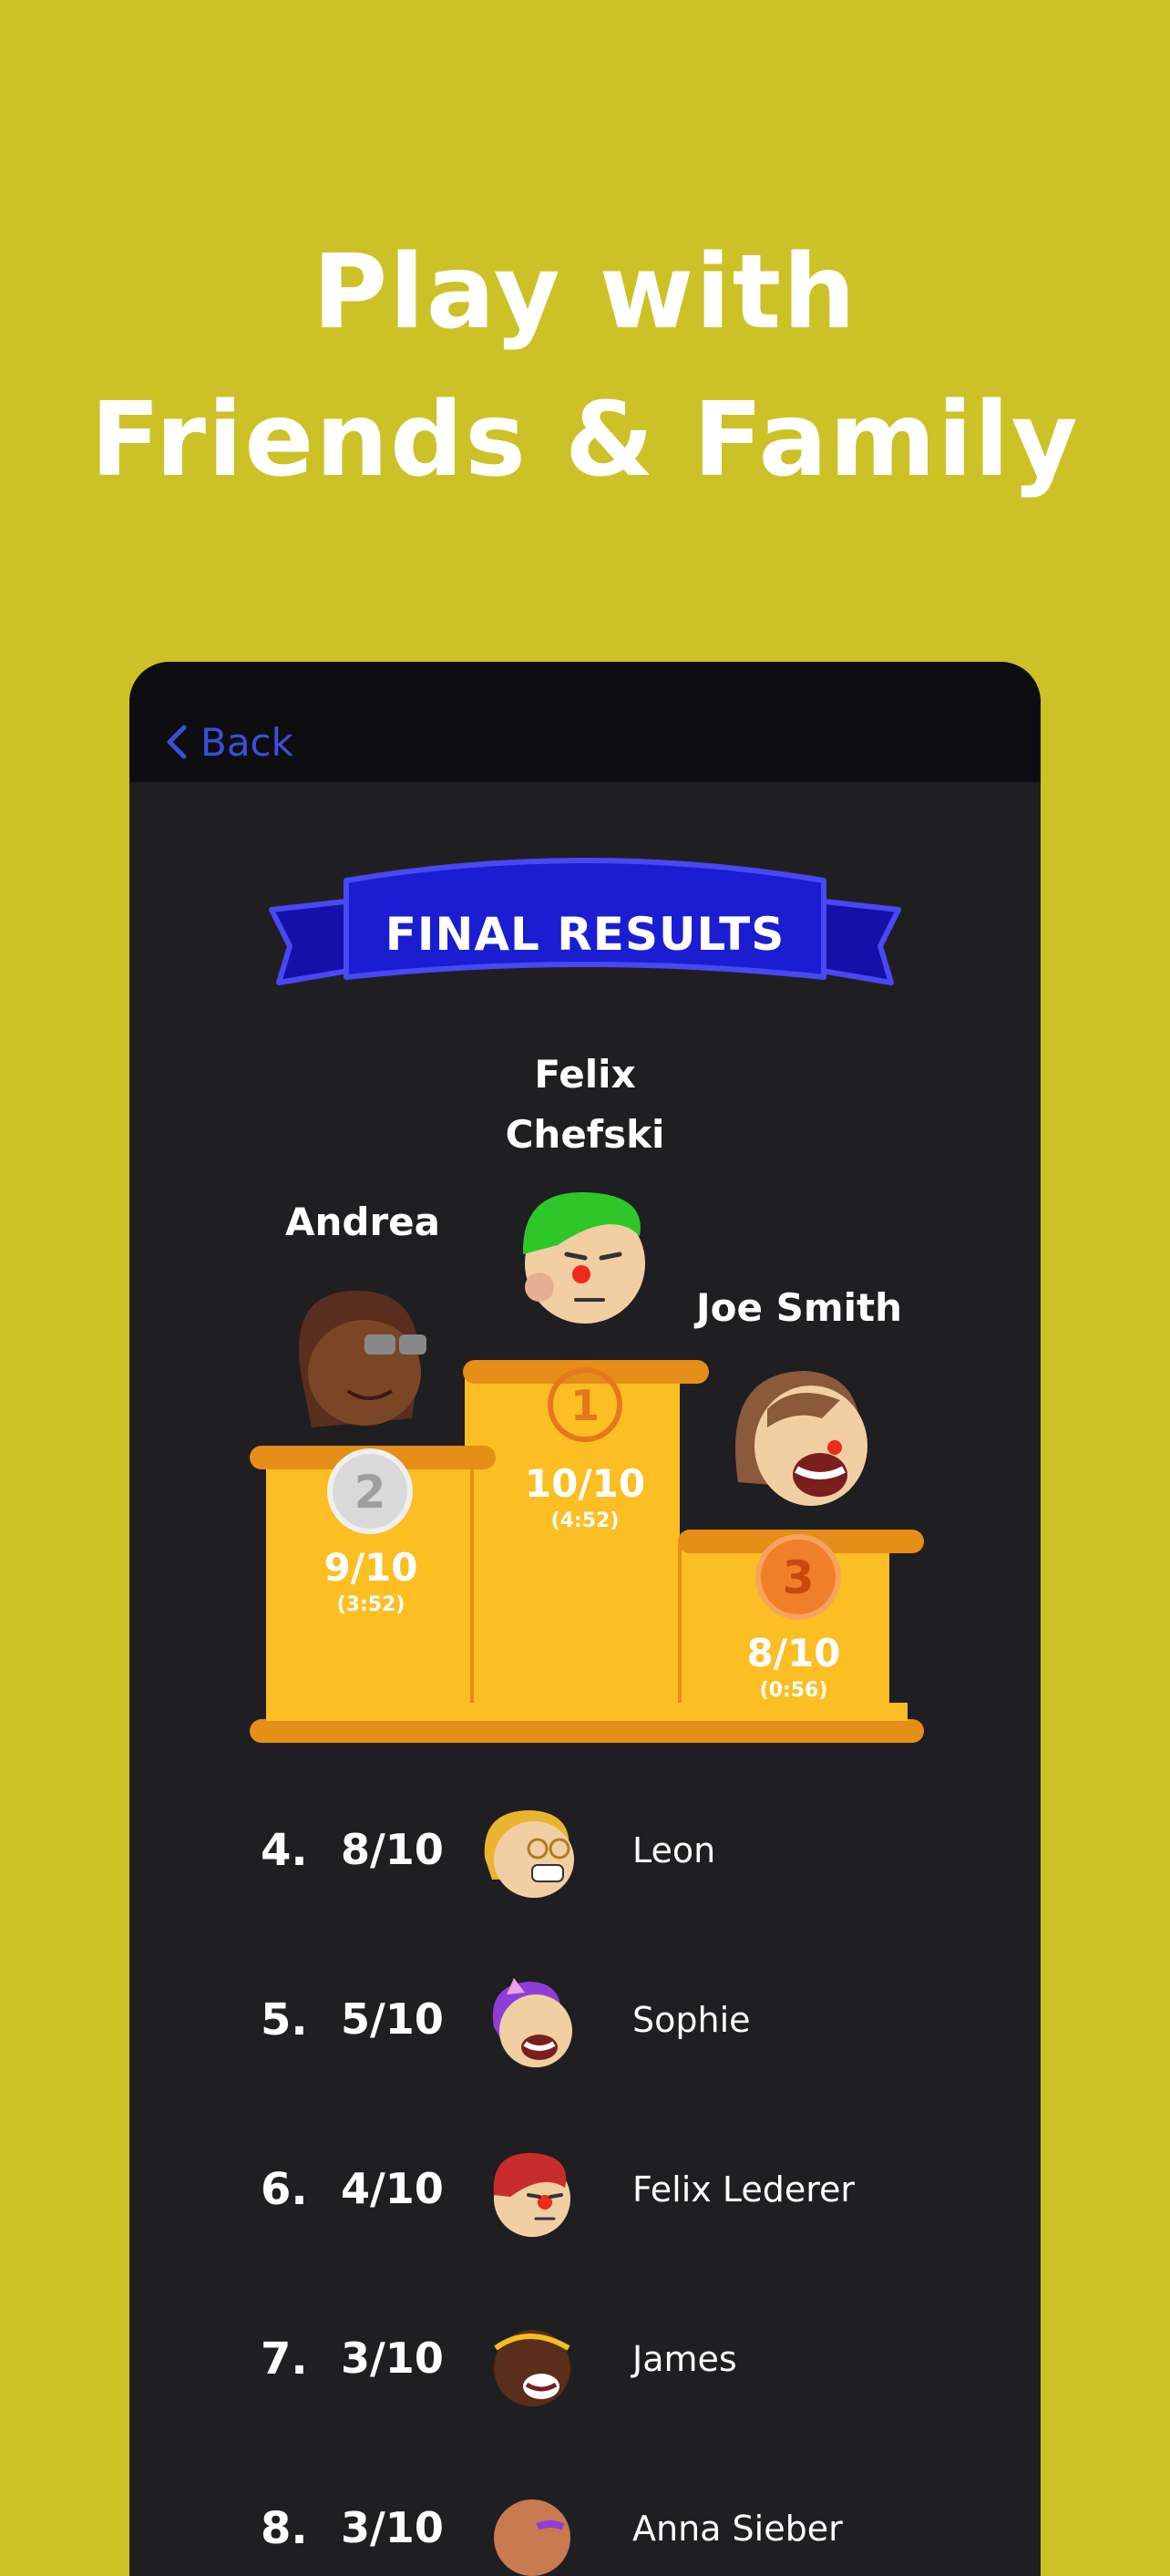  I want to click on rank-number: 8., so click(285, 2528).